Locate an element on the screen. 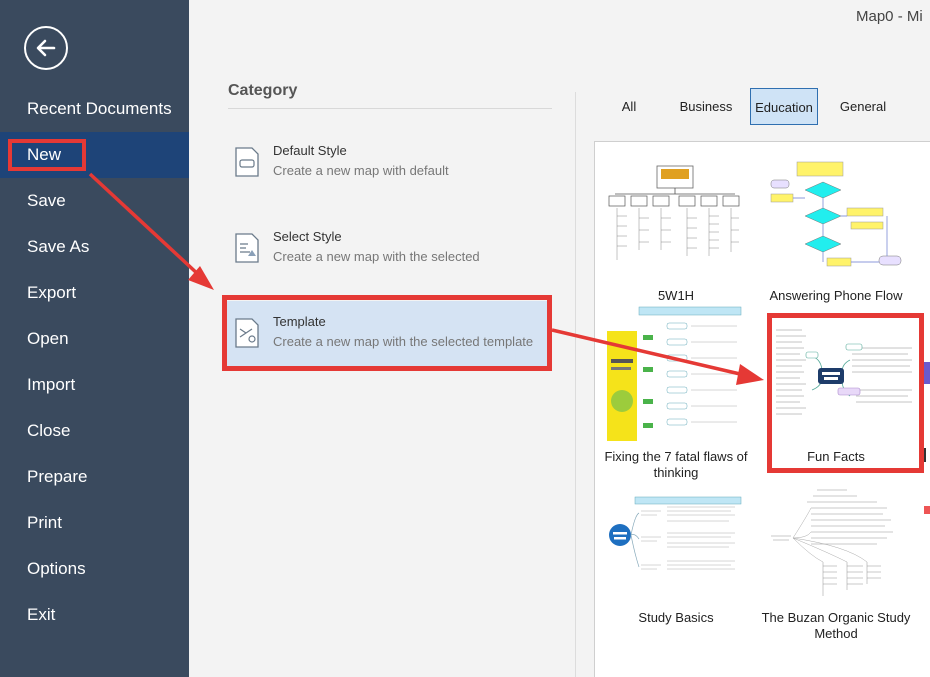 The height and width of the screenshot is (677, 930). category-title: Select Style is located at coordinates (307, 236).